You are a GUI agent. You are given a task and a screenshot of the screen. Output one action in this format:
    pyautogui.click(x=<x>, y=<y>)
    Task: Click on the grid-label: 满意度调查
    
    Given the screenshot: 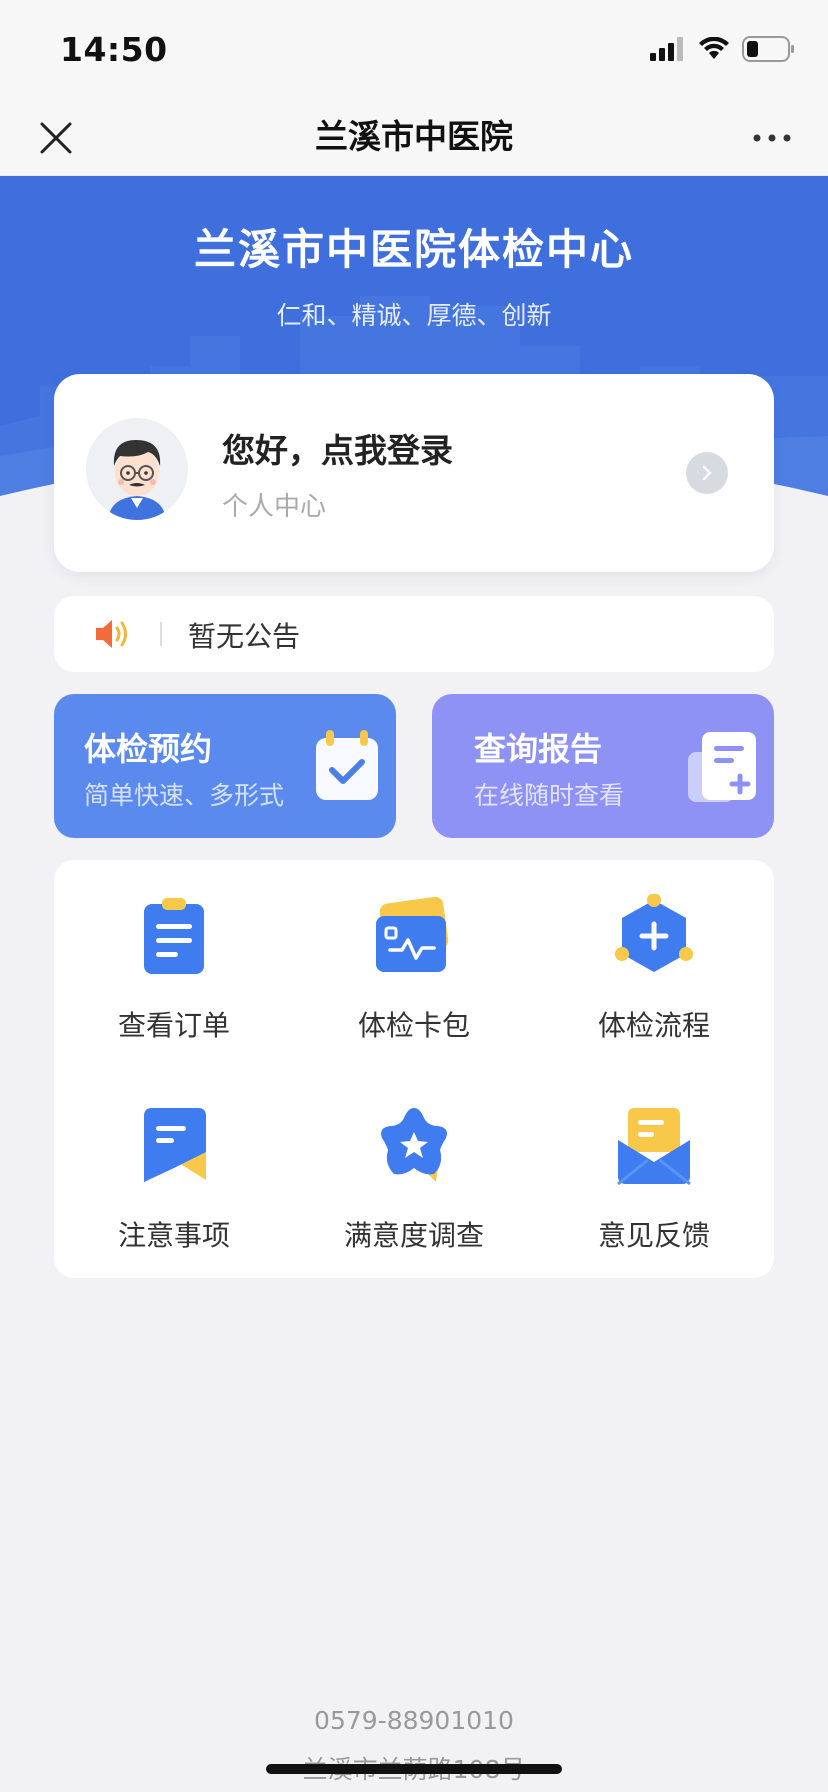 What is the action you would take?
    pyautogui.click(x=413, y=1235)
    